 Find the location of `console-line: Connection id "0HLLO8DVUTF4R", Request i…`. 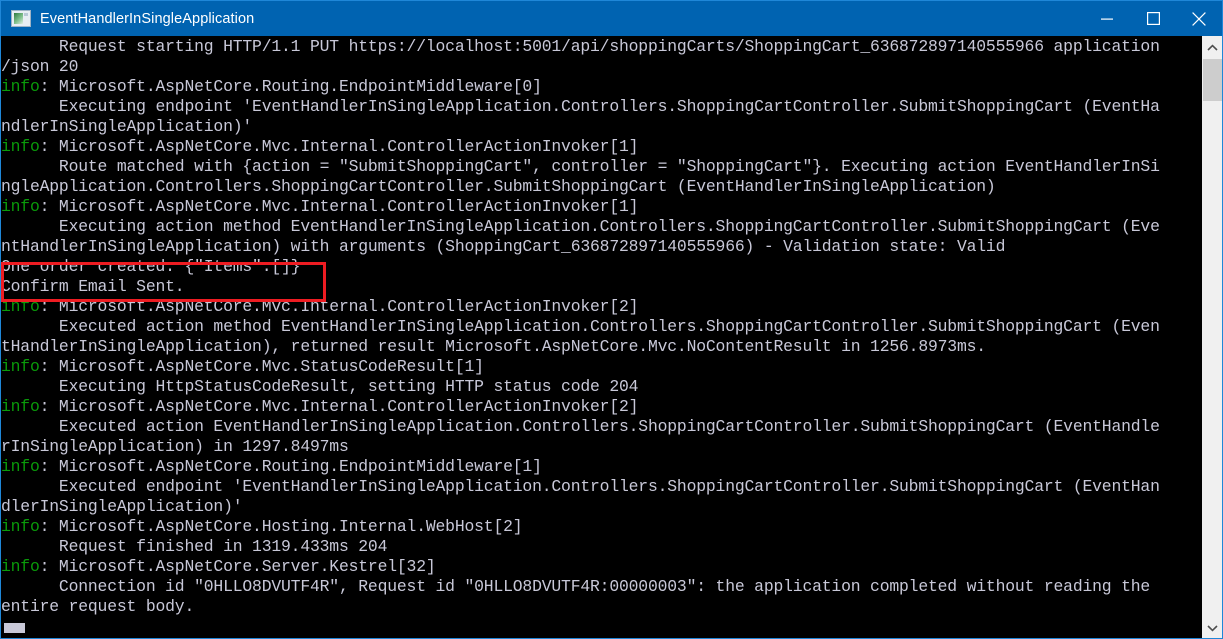

console-line: Connection id "0HLLO8DVUTF4R", Request i… is located at coordinates (576, 587).